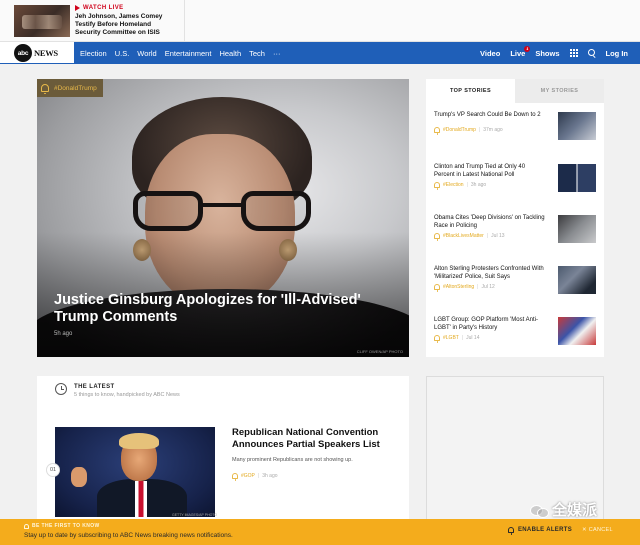 This screenshot has height=545, width=640. I want to click on nav-item-health: Health, so click(230, 53).